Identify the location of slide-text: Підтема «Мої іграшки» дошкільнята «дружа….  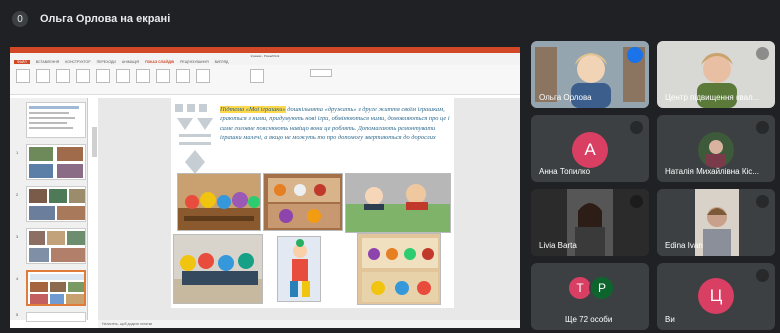
(336, 124).